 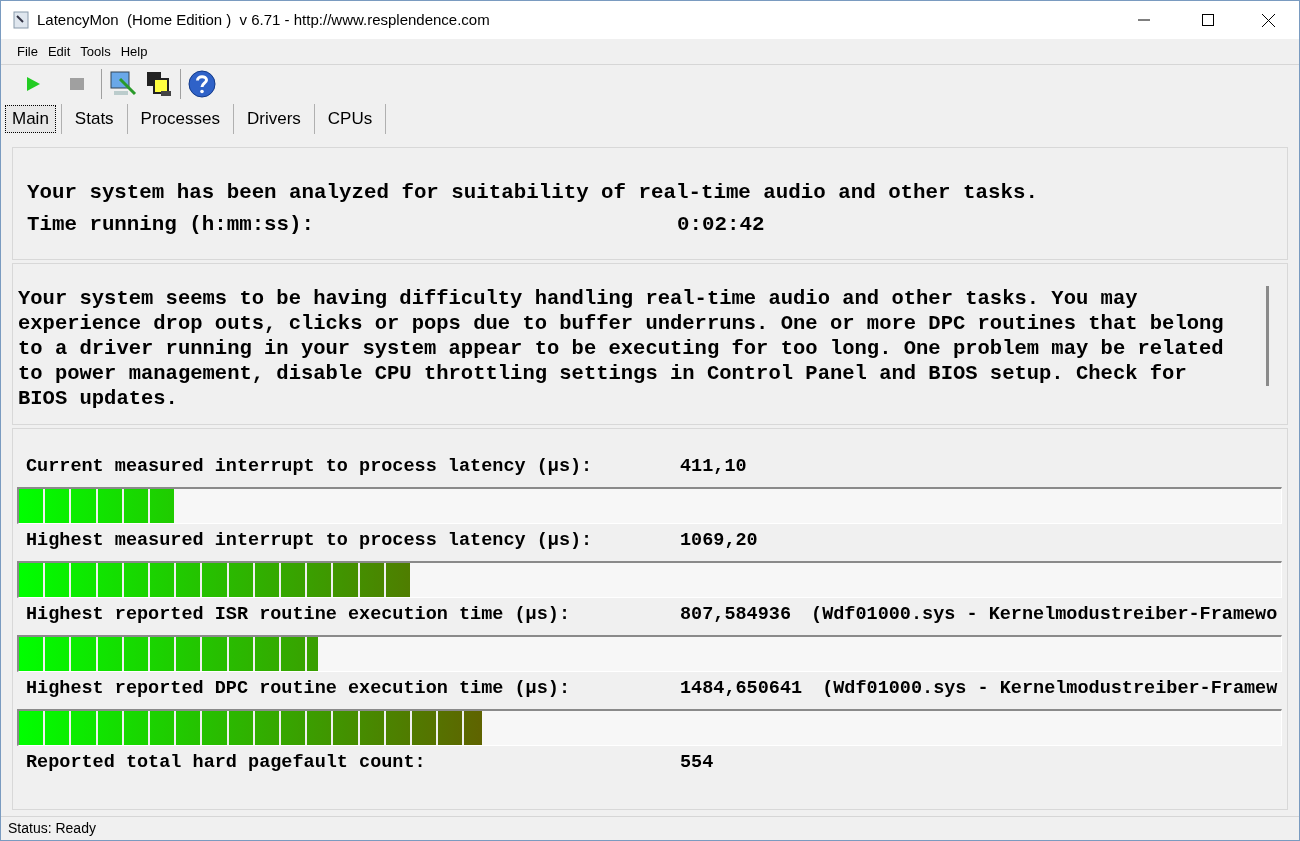 I want to click on tab: Stats, so click(x=94, y=118).